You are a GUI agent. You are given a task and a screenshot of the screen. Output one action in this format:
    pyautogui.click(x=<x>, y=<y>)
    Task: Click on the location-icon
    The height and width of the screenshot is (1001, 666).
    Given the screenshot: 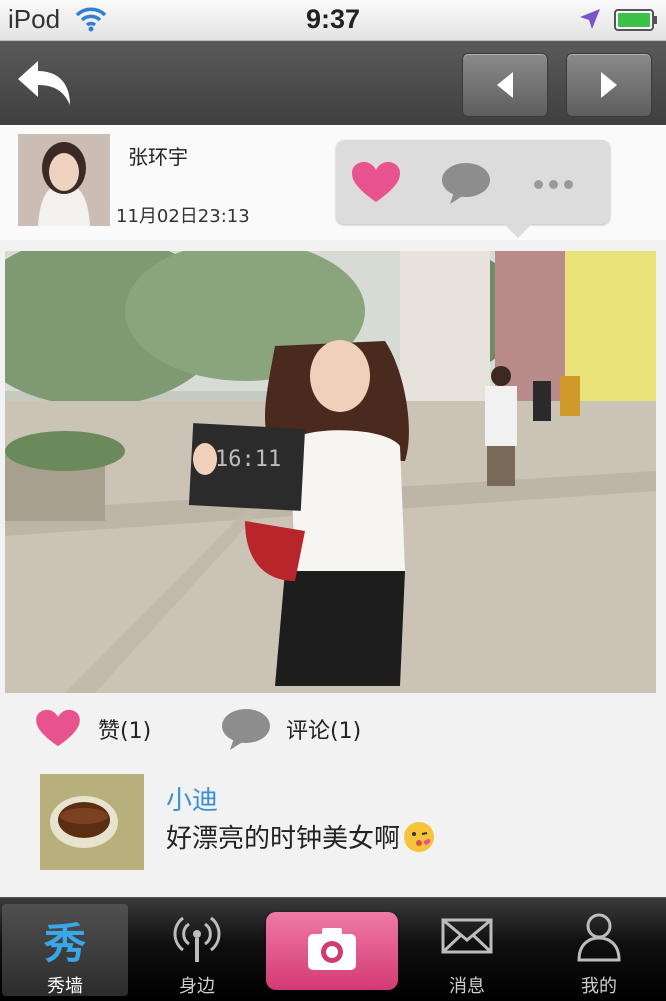 What is the action you would take?
    pyautogui.click(x=590, y=19)
    